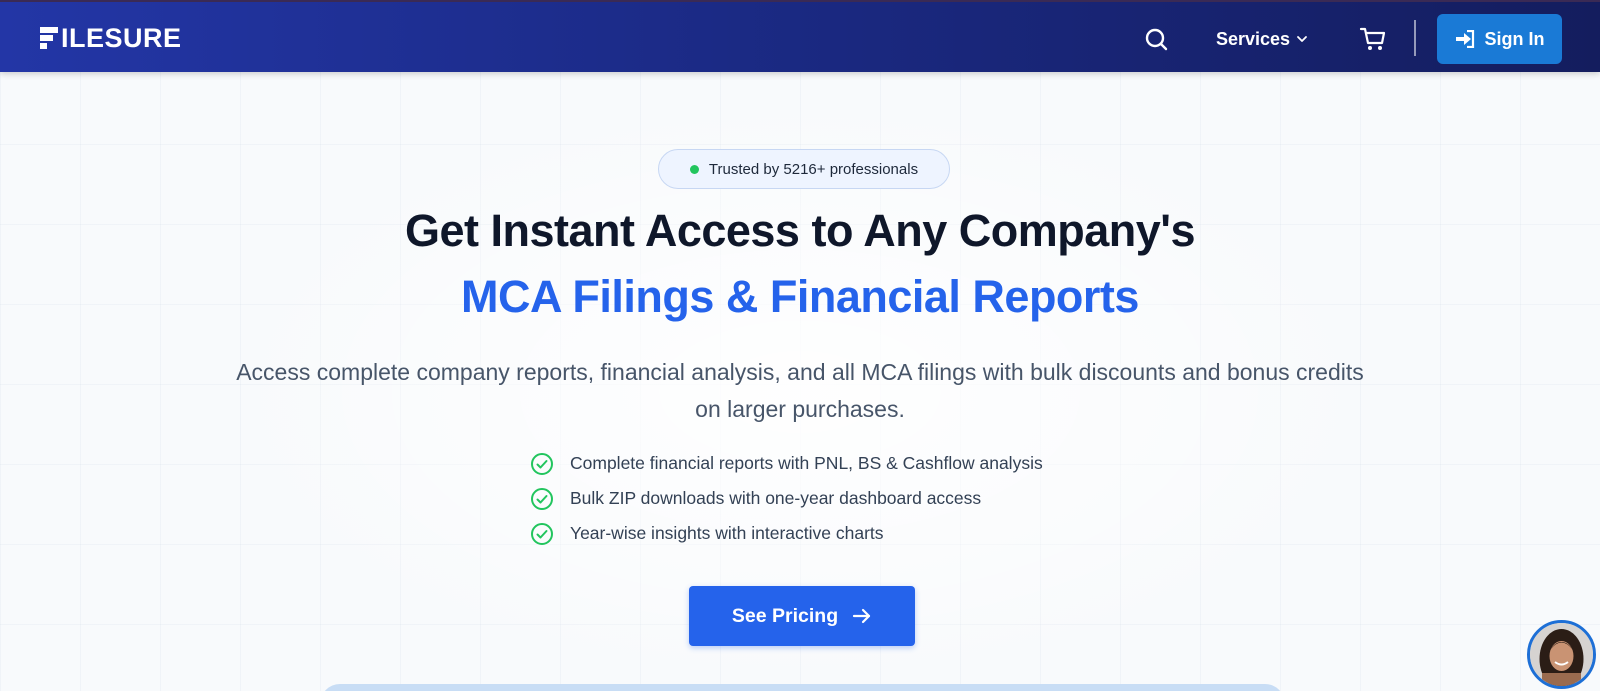 This screenshot has width=1600, height=691. What do you see at coordinates (1253, 38) in the screenshot?
I see `services-label: Services` at bounding box center [1253, 38].